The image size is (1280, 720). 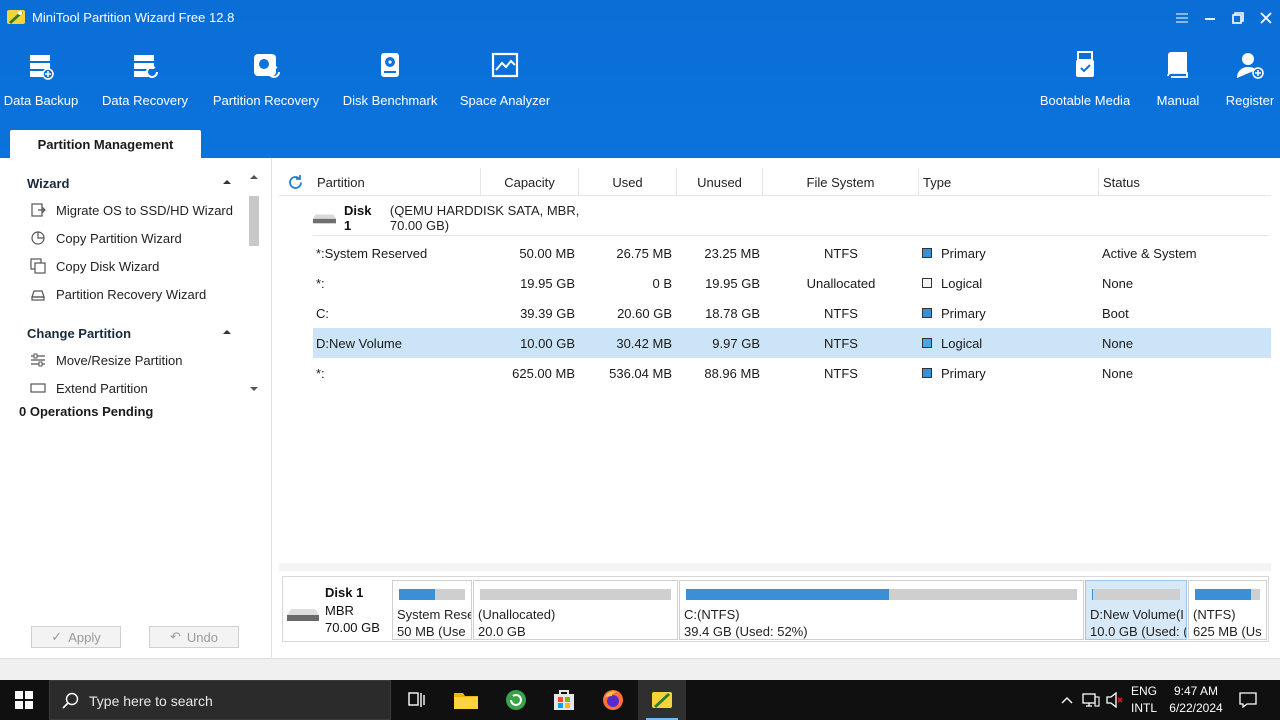 What do you see at coordinates (1250, 100) in the screenshot?
I see `register-label: Register` at bounding box center [1250, 100].